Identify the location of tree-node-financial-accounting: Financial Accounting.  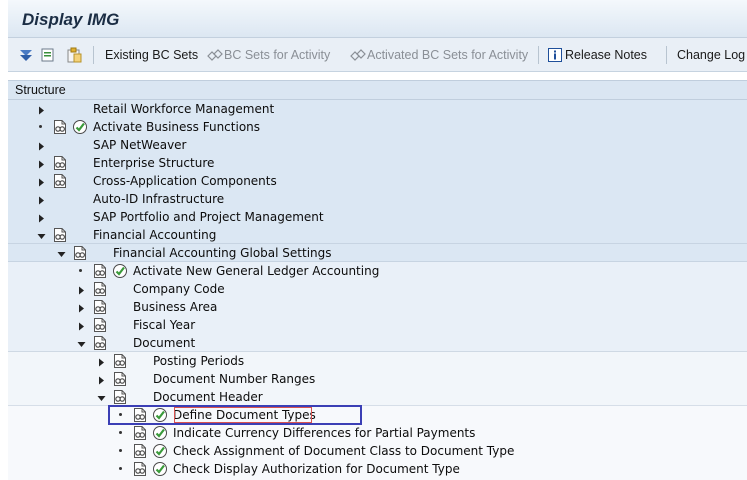
(377, 235).